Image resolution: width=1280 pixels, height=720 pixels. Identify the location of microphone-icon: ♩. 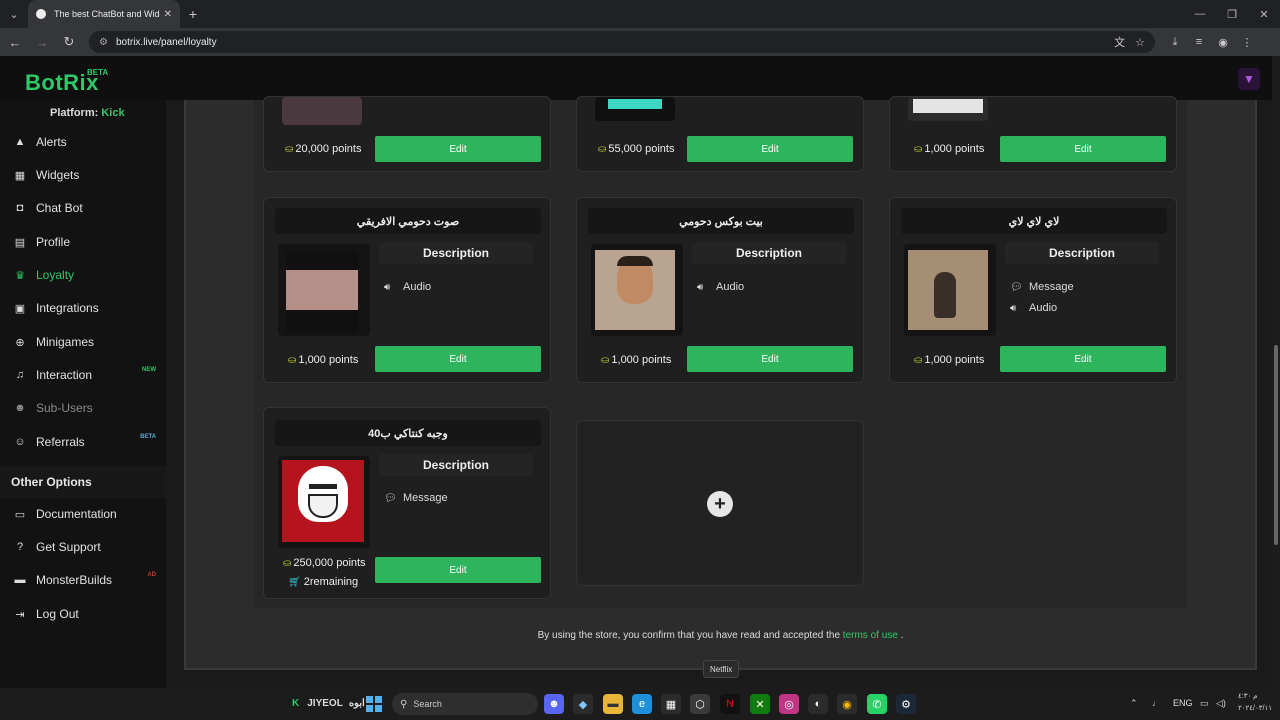
(1156, 703).